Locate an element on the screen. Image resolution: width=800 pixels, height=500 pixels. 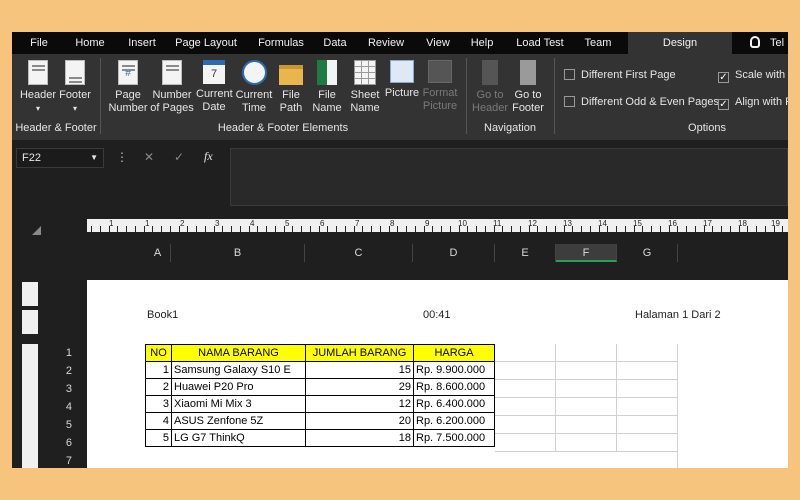
enter-icon: ✓ is located at coordinates (179, 157).